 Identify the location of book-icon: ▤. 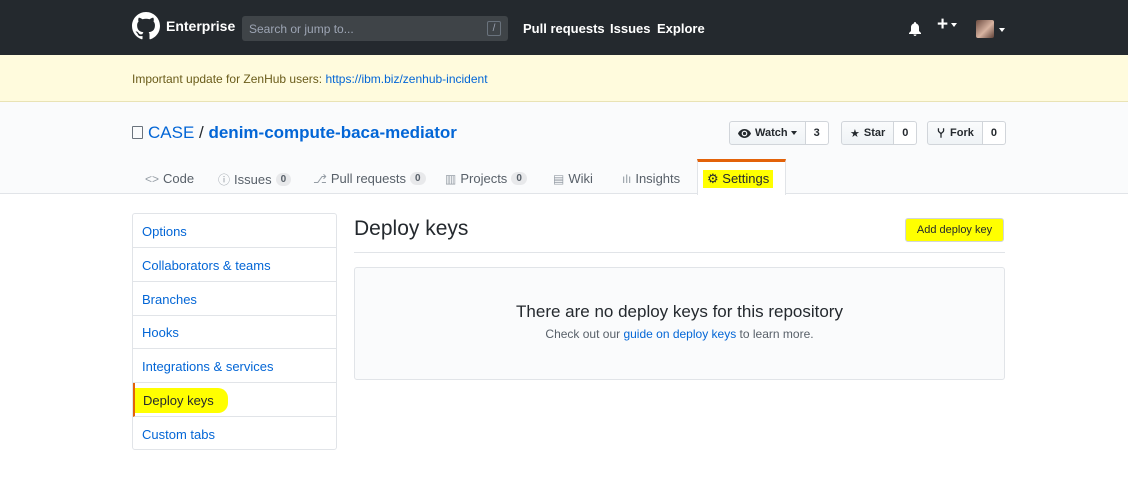
(559, 178).